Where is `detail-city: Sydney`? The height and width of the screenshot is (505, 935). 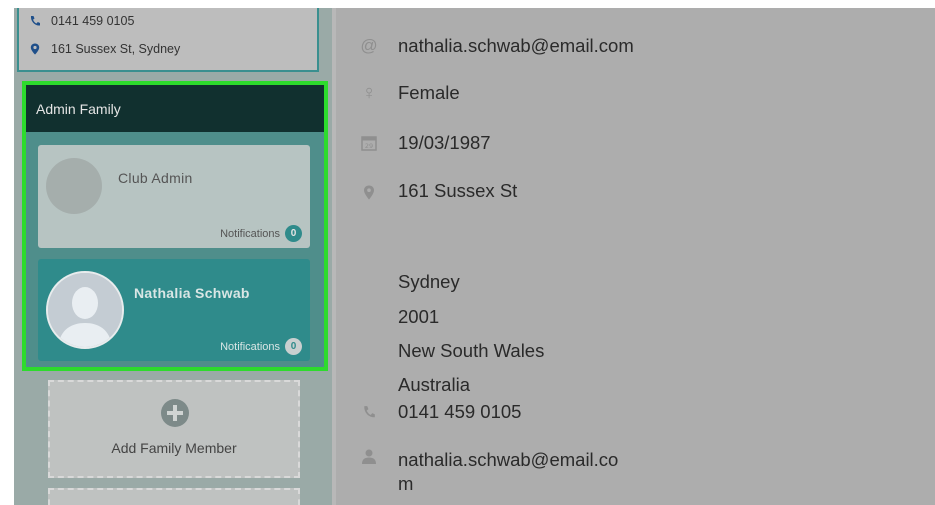 detail-city: Sydney is located at coordinates (429, 281).